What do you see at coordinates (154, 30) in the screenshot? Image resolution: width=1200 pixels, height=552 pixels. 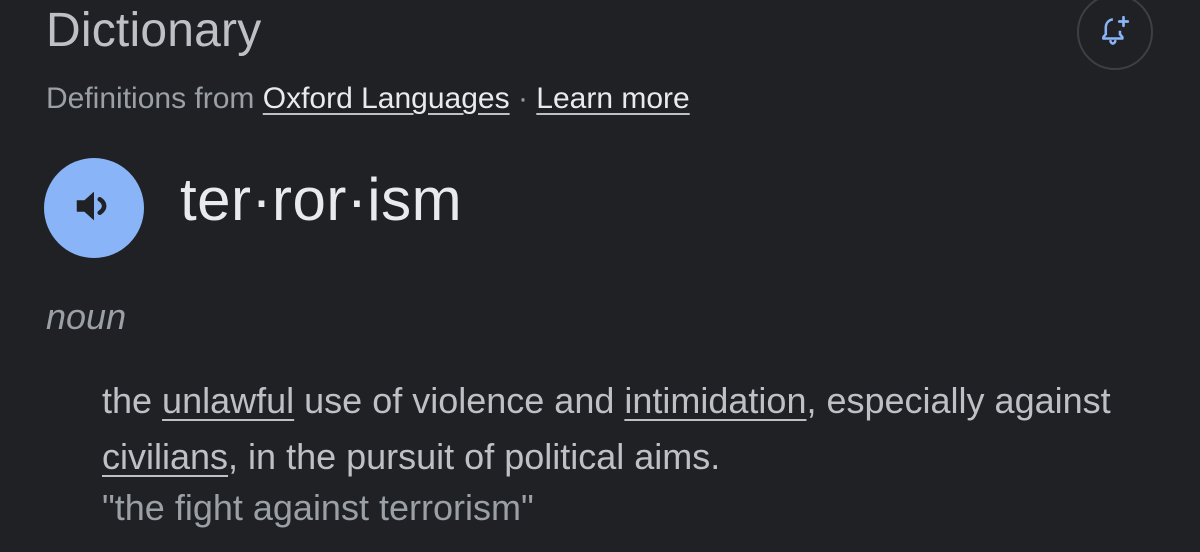 I see `dictionary-title: Dictionary` at bounding box center [154, 30].